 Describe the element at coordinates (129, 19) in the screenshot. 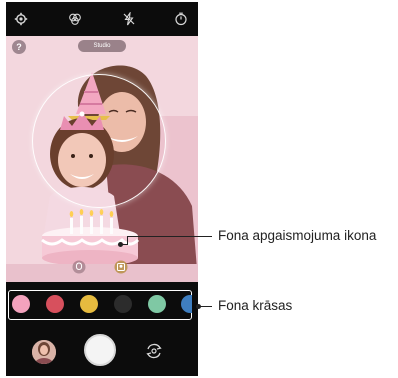

I see `flash-off-icon` at that location.